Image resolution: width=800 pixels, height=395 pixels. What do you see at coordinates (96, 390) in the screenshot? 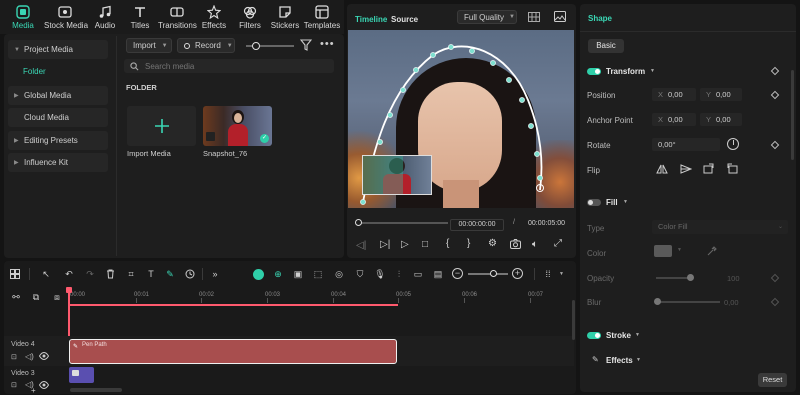
I see `timeline-h-scrollbar` at bounding box center [96, 390].